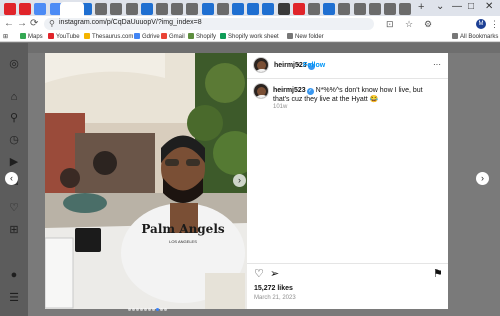 Image resolution: width=500 pixels, height=316 pixels. I want to click on header-divider, so click(347, 78).